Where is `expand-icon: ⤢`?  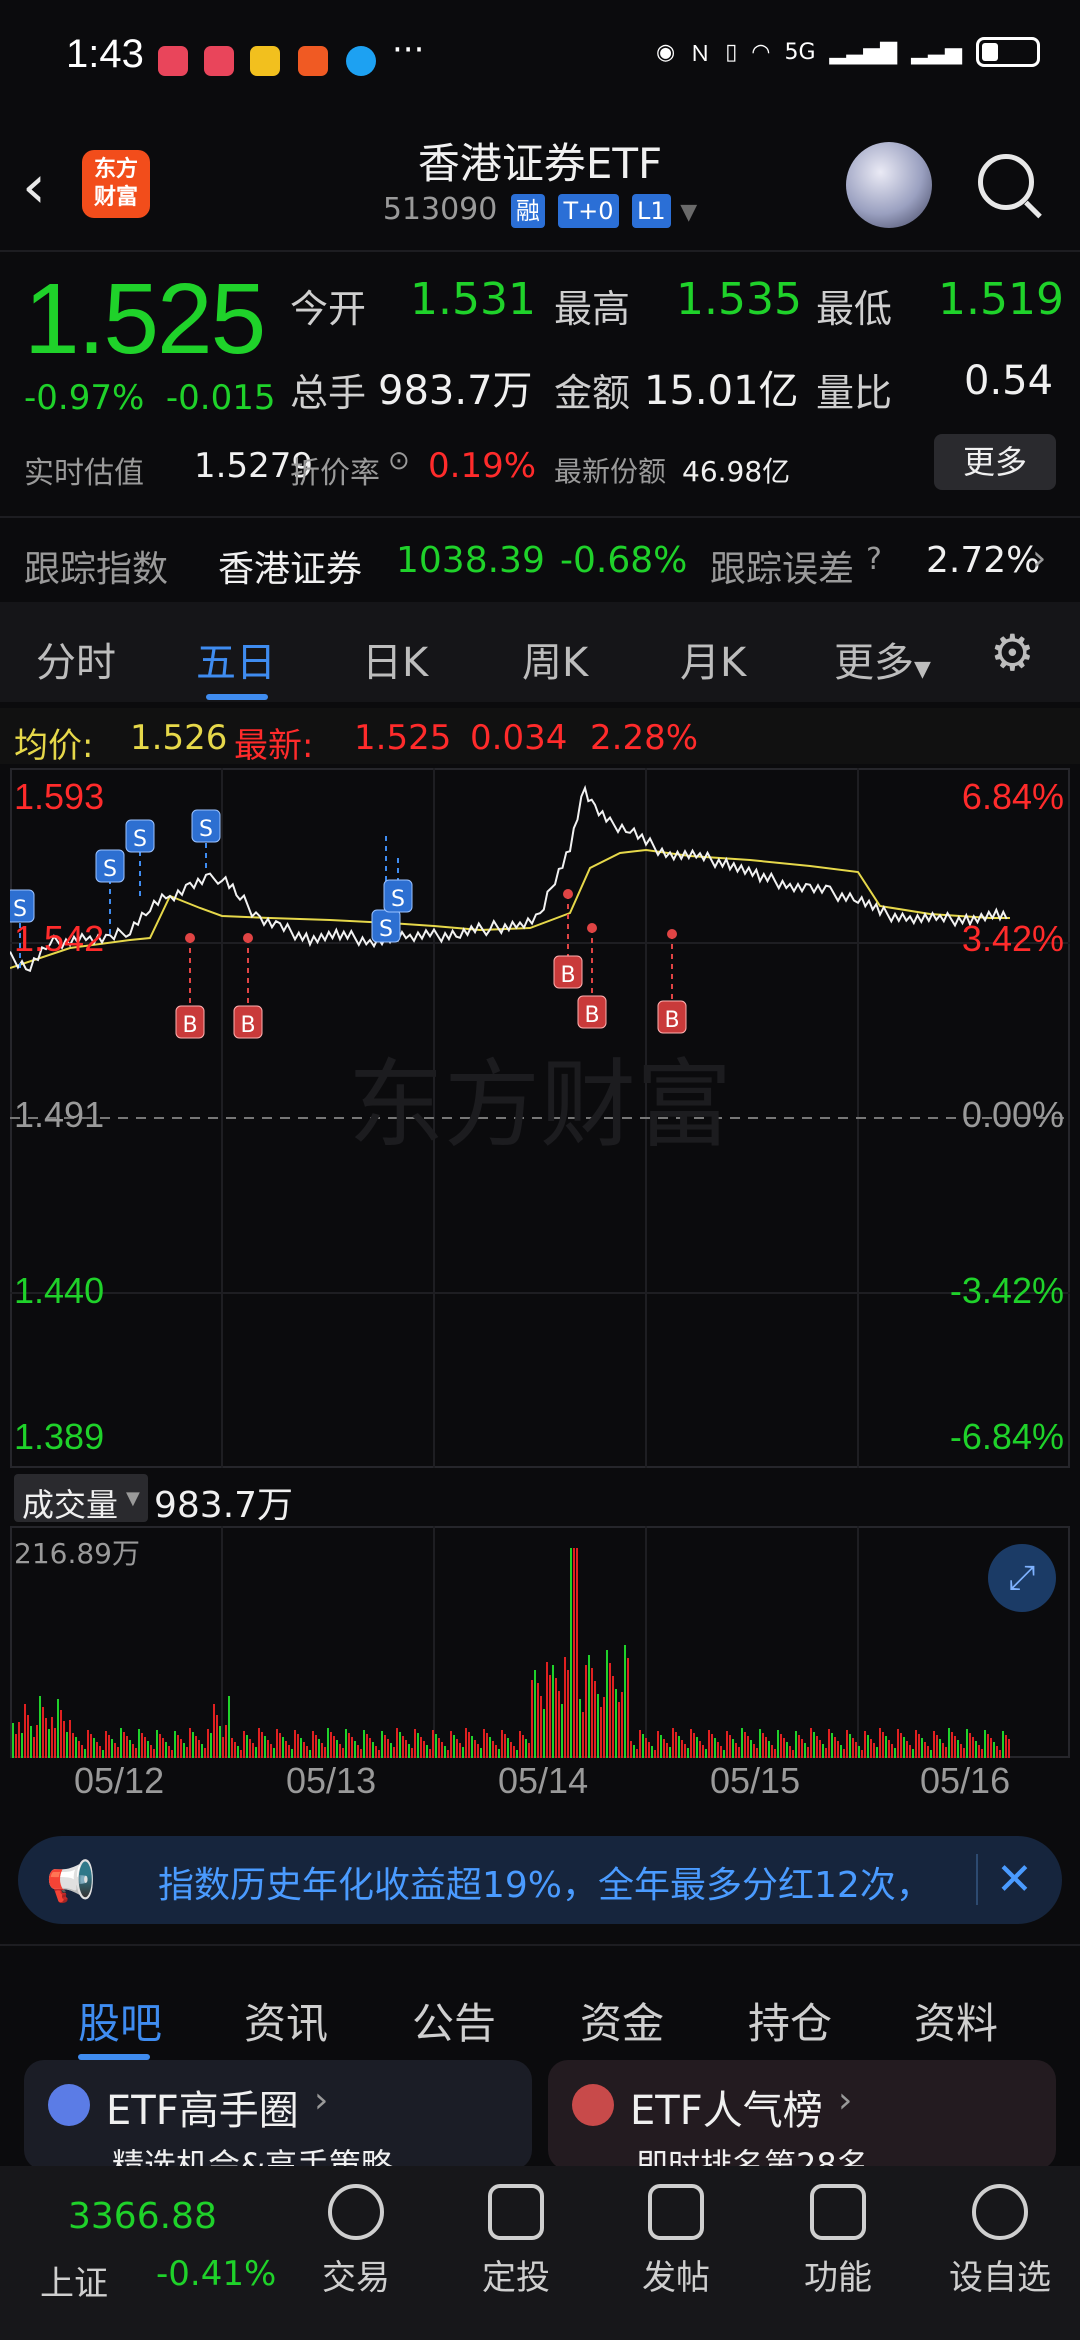
expand-icon: ⤢ is located at coordinates (1022, 1578).